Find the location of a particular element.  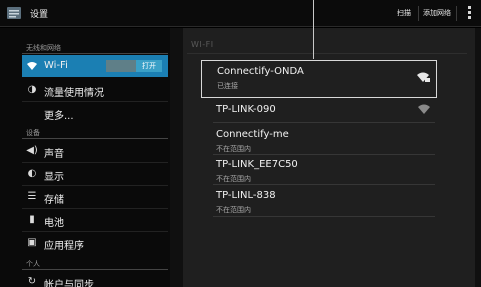

sidebar-item-accounts-sync: ↻ 帐户与同步 is located at coordinates (95, 279).